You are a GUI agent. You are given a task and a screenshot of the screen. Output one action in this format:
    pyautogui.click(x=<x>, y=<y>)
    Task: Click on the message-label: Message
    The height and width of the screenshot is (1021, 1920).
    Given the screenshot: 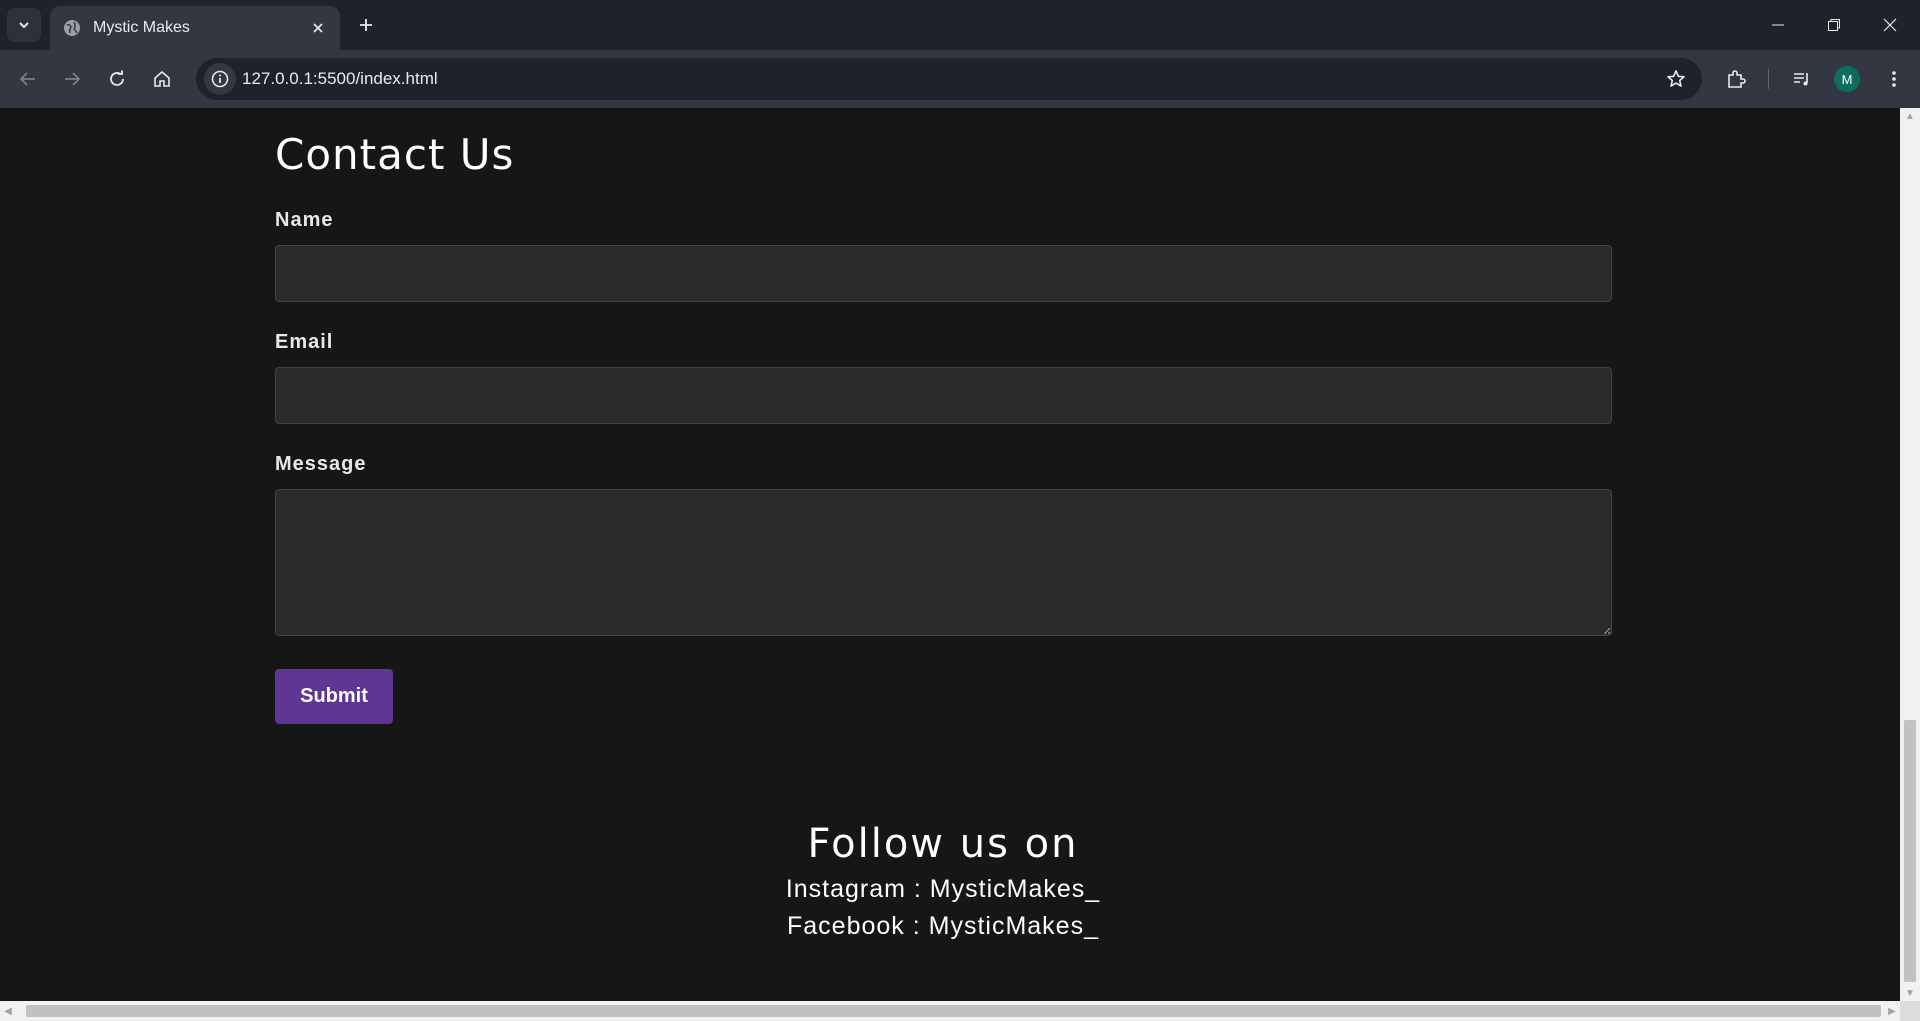 What is the action you would take?
    pyautogui.click(x=321, y=464)
    